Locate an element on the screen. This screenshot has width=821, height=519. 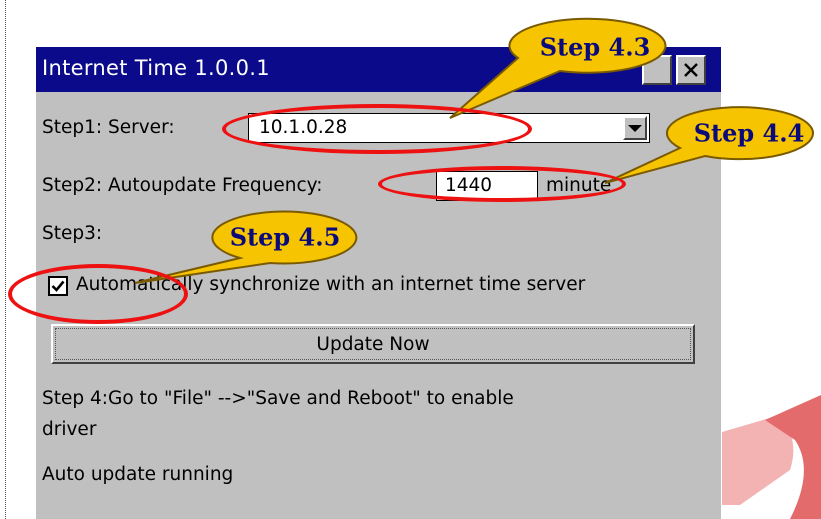
server-dropdown-button is located at coordinates (635, 128).